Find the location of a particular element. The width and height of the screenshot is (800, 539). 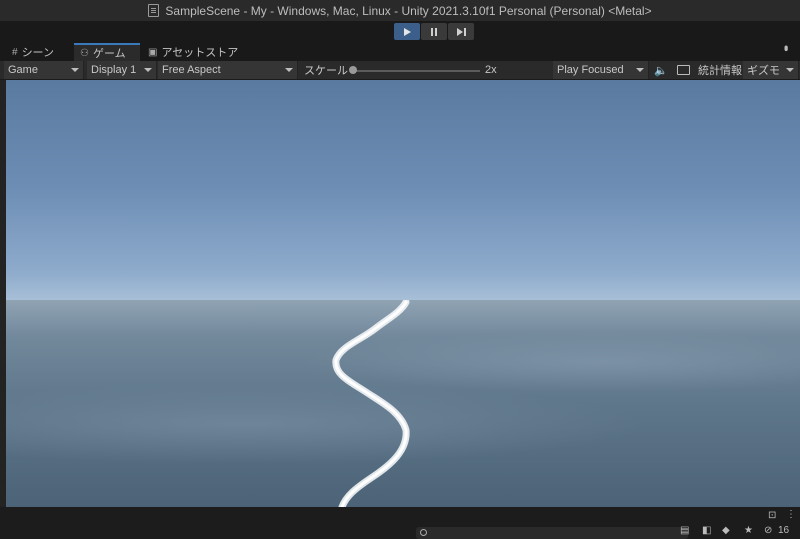

play-mode-dropdown: Play Focused is located at coordinates (601, 70).